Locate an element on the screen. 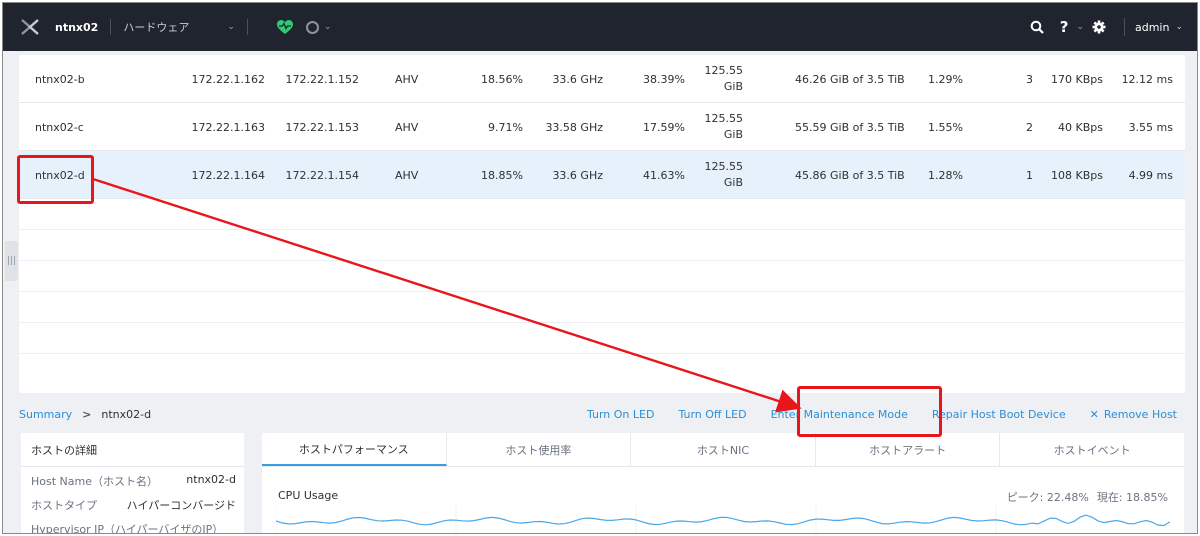  tab-host-alerts: ホストアラート is located at coordinates (908, 449).